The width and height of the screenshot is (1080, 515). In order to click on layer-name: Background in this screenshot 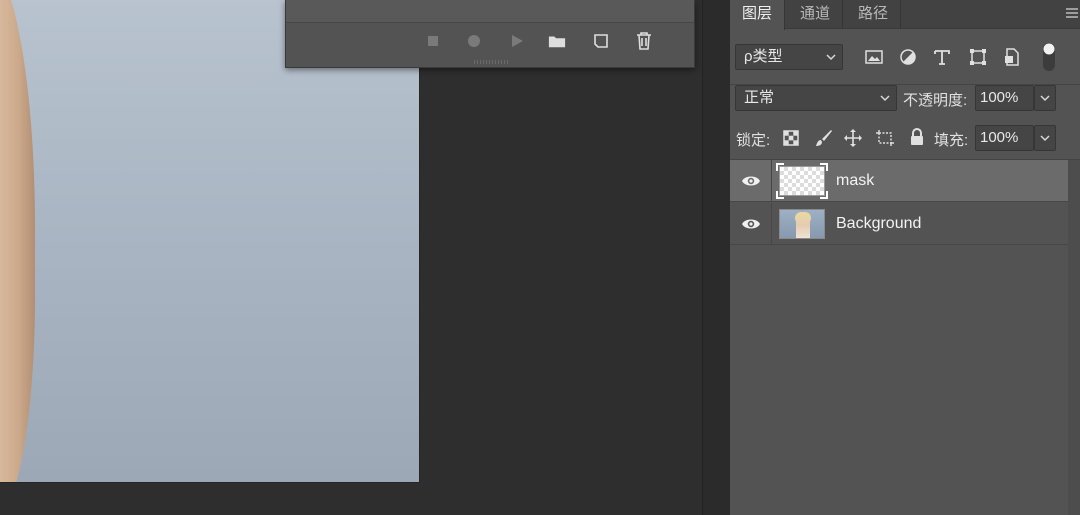, I will do `click(878, 224)`.